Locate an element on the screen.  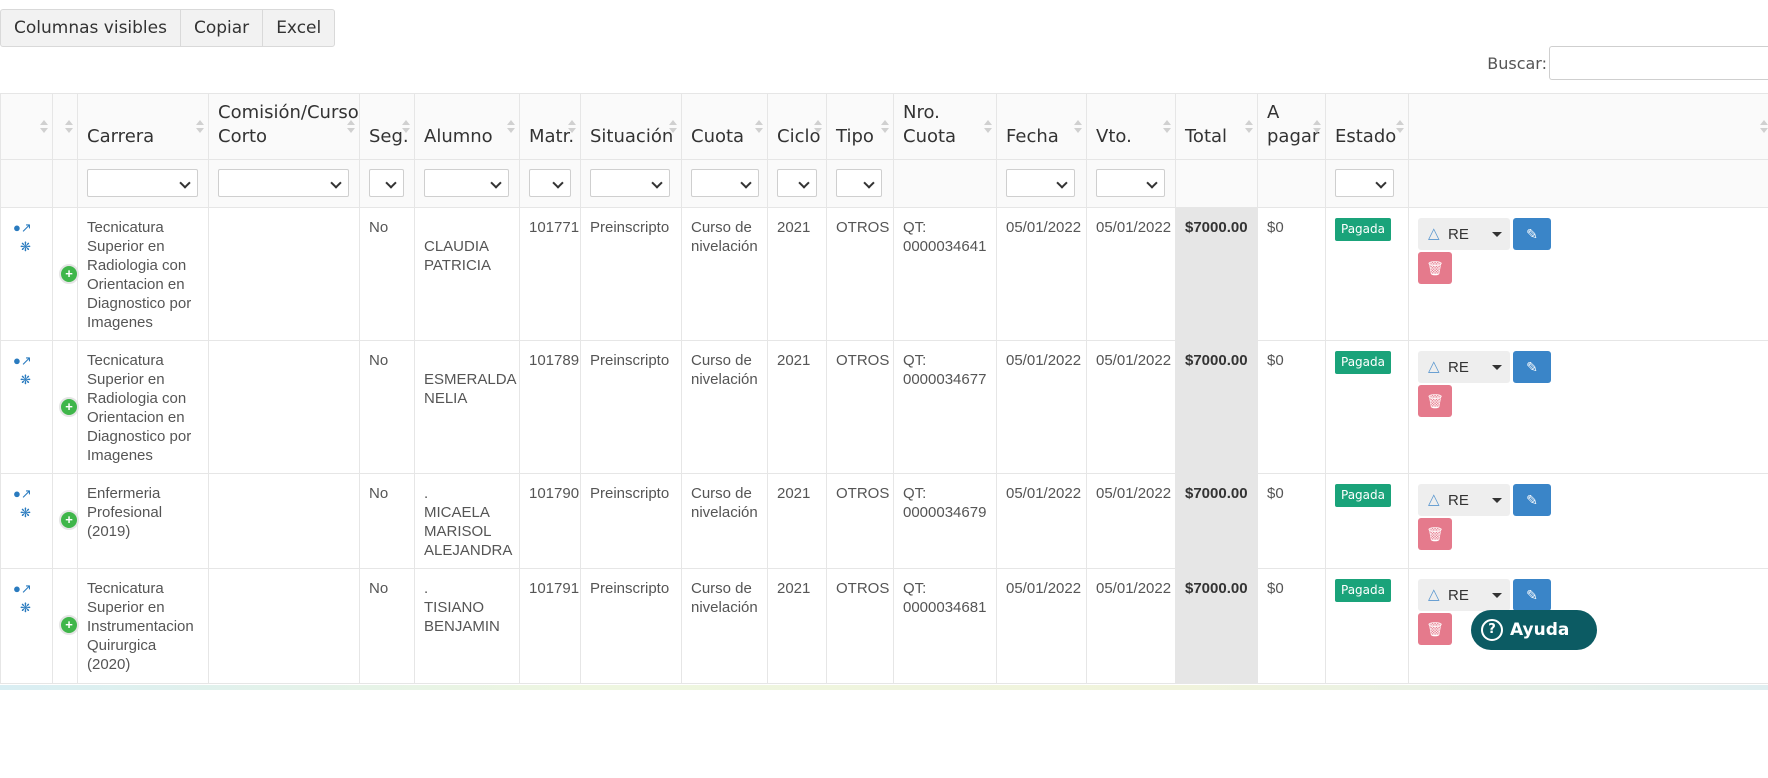
filter-cuota-select is located at coordinates (725, 183).